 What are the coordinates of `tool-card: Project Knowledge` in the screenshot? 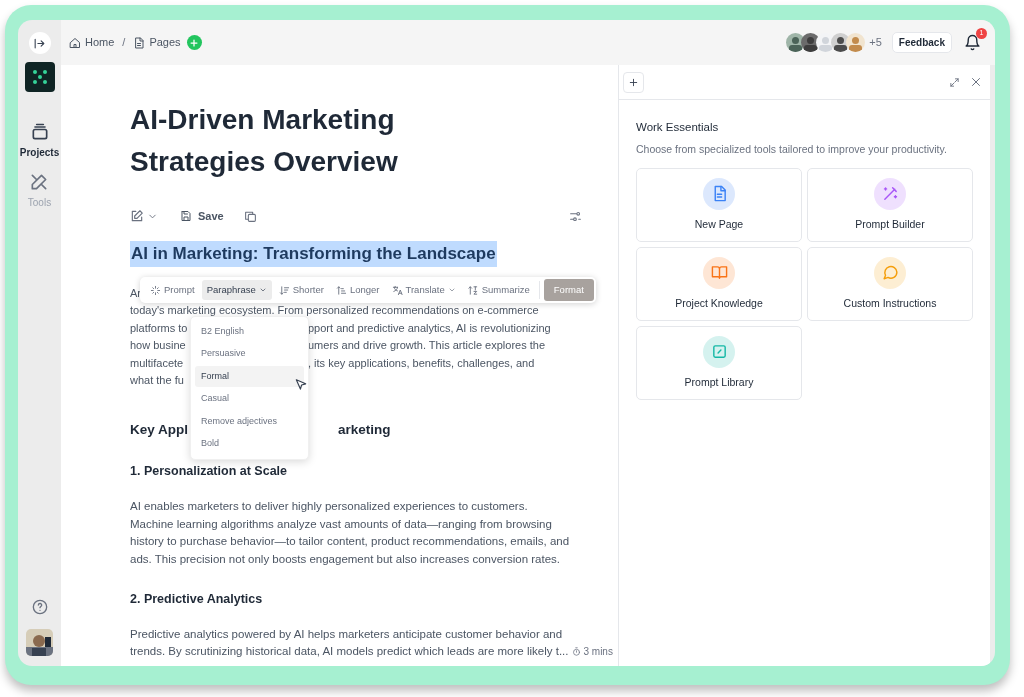 It's located at (719, 284).